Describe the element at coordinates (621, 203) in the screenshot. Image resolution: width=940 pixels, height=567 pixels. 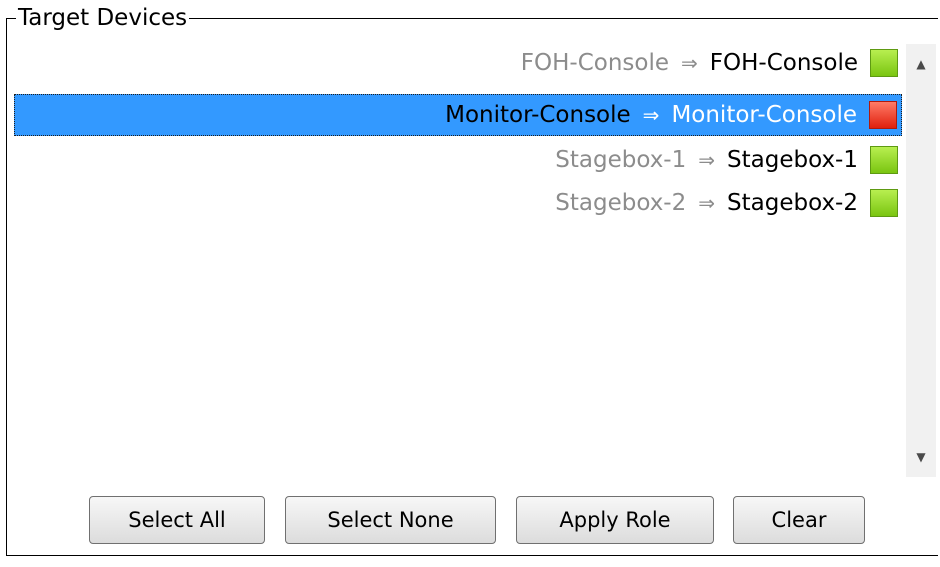
I see `source-device-label: Stagebox-2` at that location.